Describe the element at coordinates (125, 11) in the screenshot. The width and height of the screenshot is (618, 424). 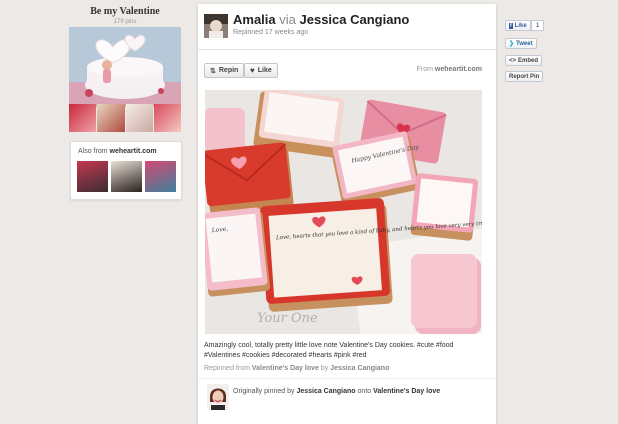
I see `board-title: Be my Valentine` at that location.